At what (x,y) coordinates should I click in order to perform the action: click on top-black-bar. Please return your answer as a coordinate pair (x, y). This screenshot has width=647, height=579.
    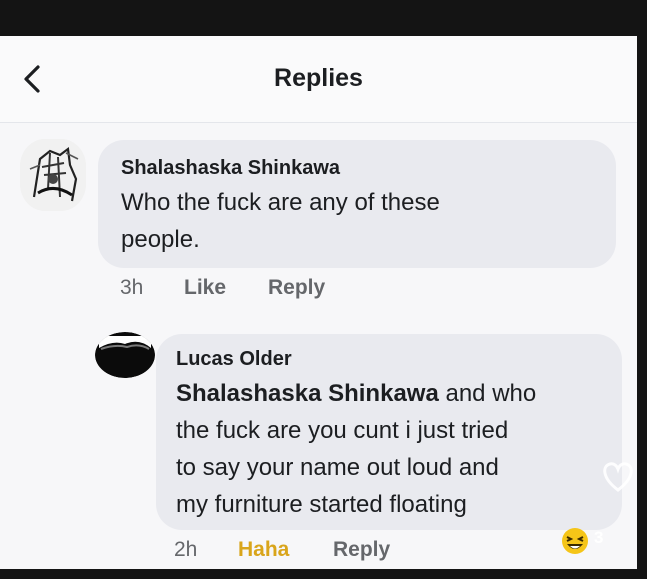
    Looking at the image, I should click on (323, 18).